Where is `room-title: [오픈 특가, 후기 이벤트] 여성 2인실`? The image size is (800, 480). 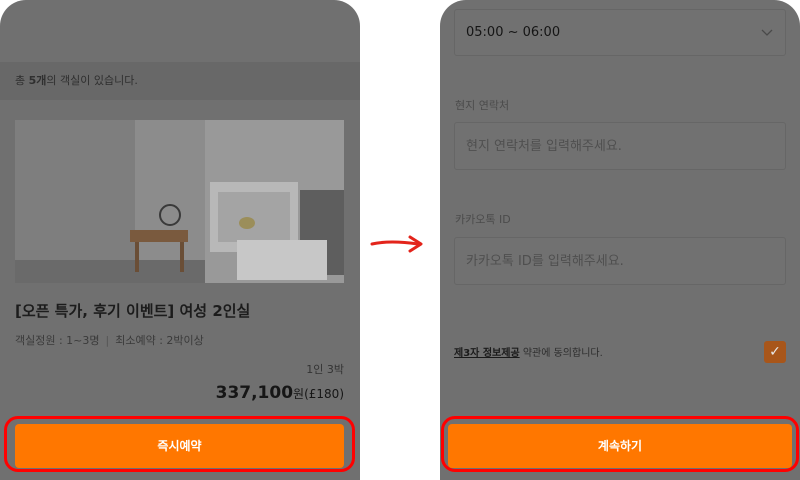
room-title: [오픈 특가, 후기 이벤트] 여성 2인실 is located at coordinates (132, 310).